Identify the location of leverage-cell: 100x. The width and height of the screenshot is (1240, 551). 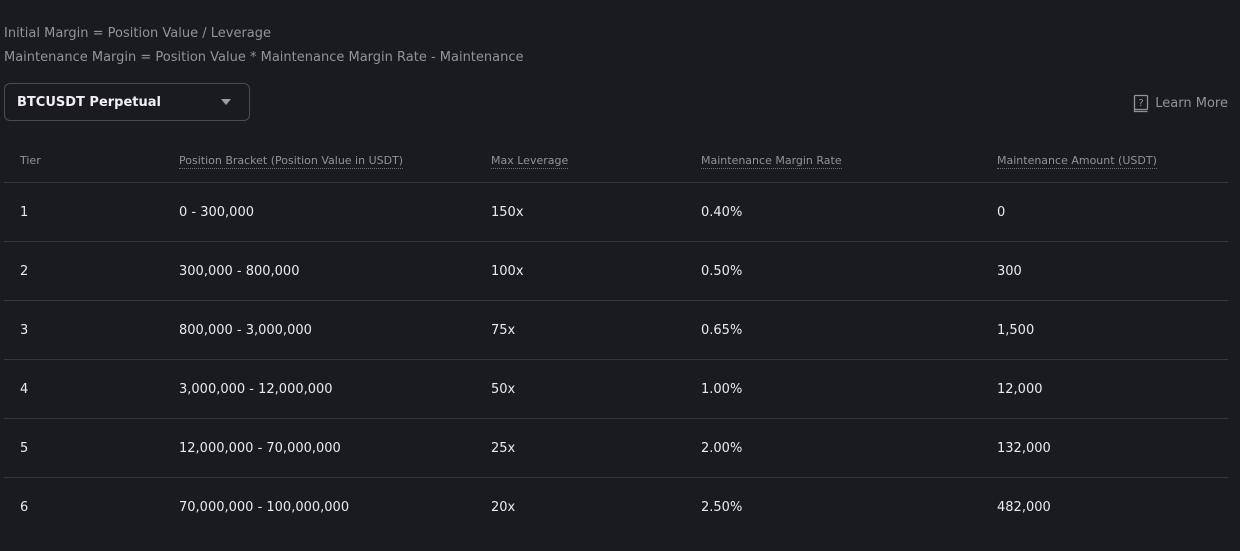
(507, 271).